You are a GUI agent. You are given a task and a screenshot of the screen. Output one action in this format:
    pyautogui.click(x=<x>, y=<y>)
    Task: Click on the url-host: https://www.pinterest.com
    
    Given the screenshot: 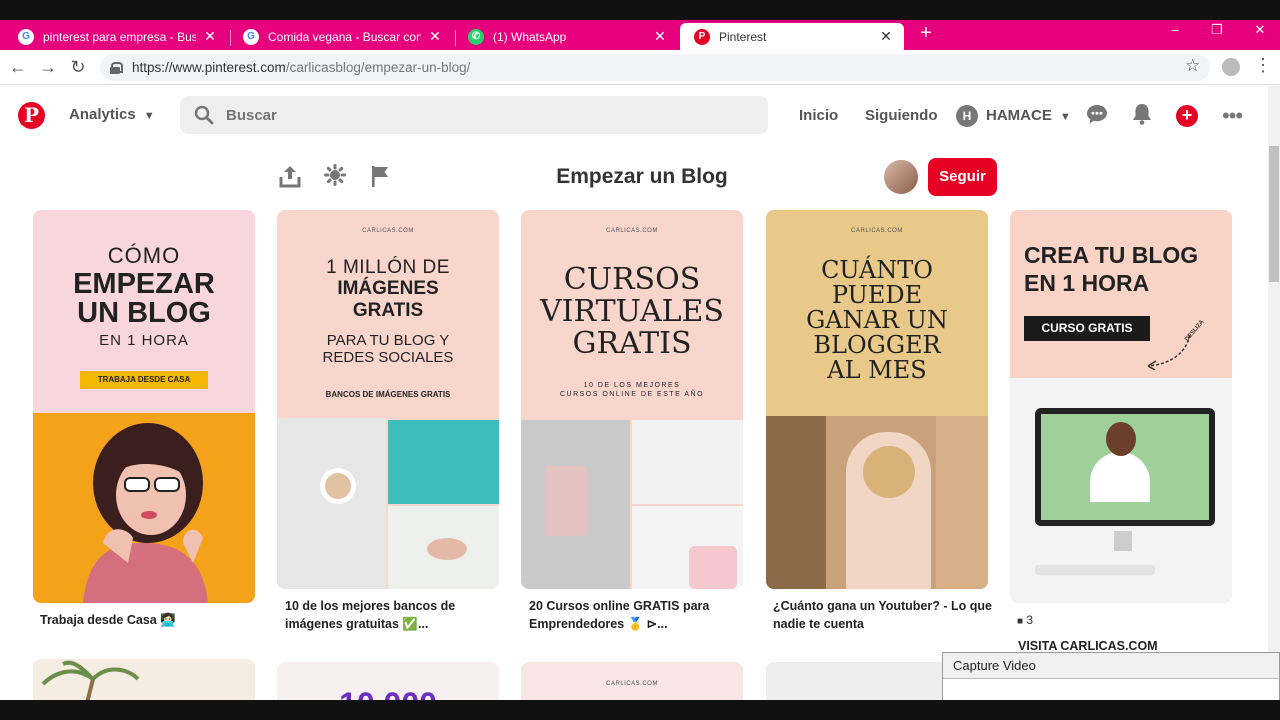 What is the action you would take?
    pyautogui.click(x=209, y=67)
    